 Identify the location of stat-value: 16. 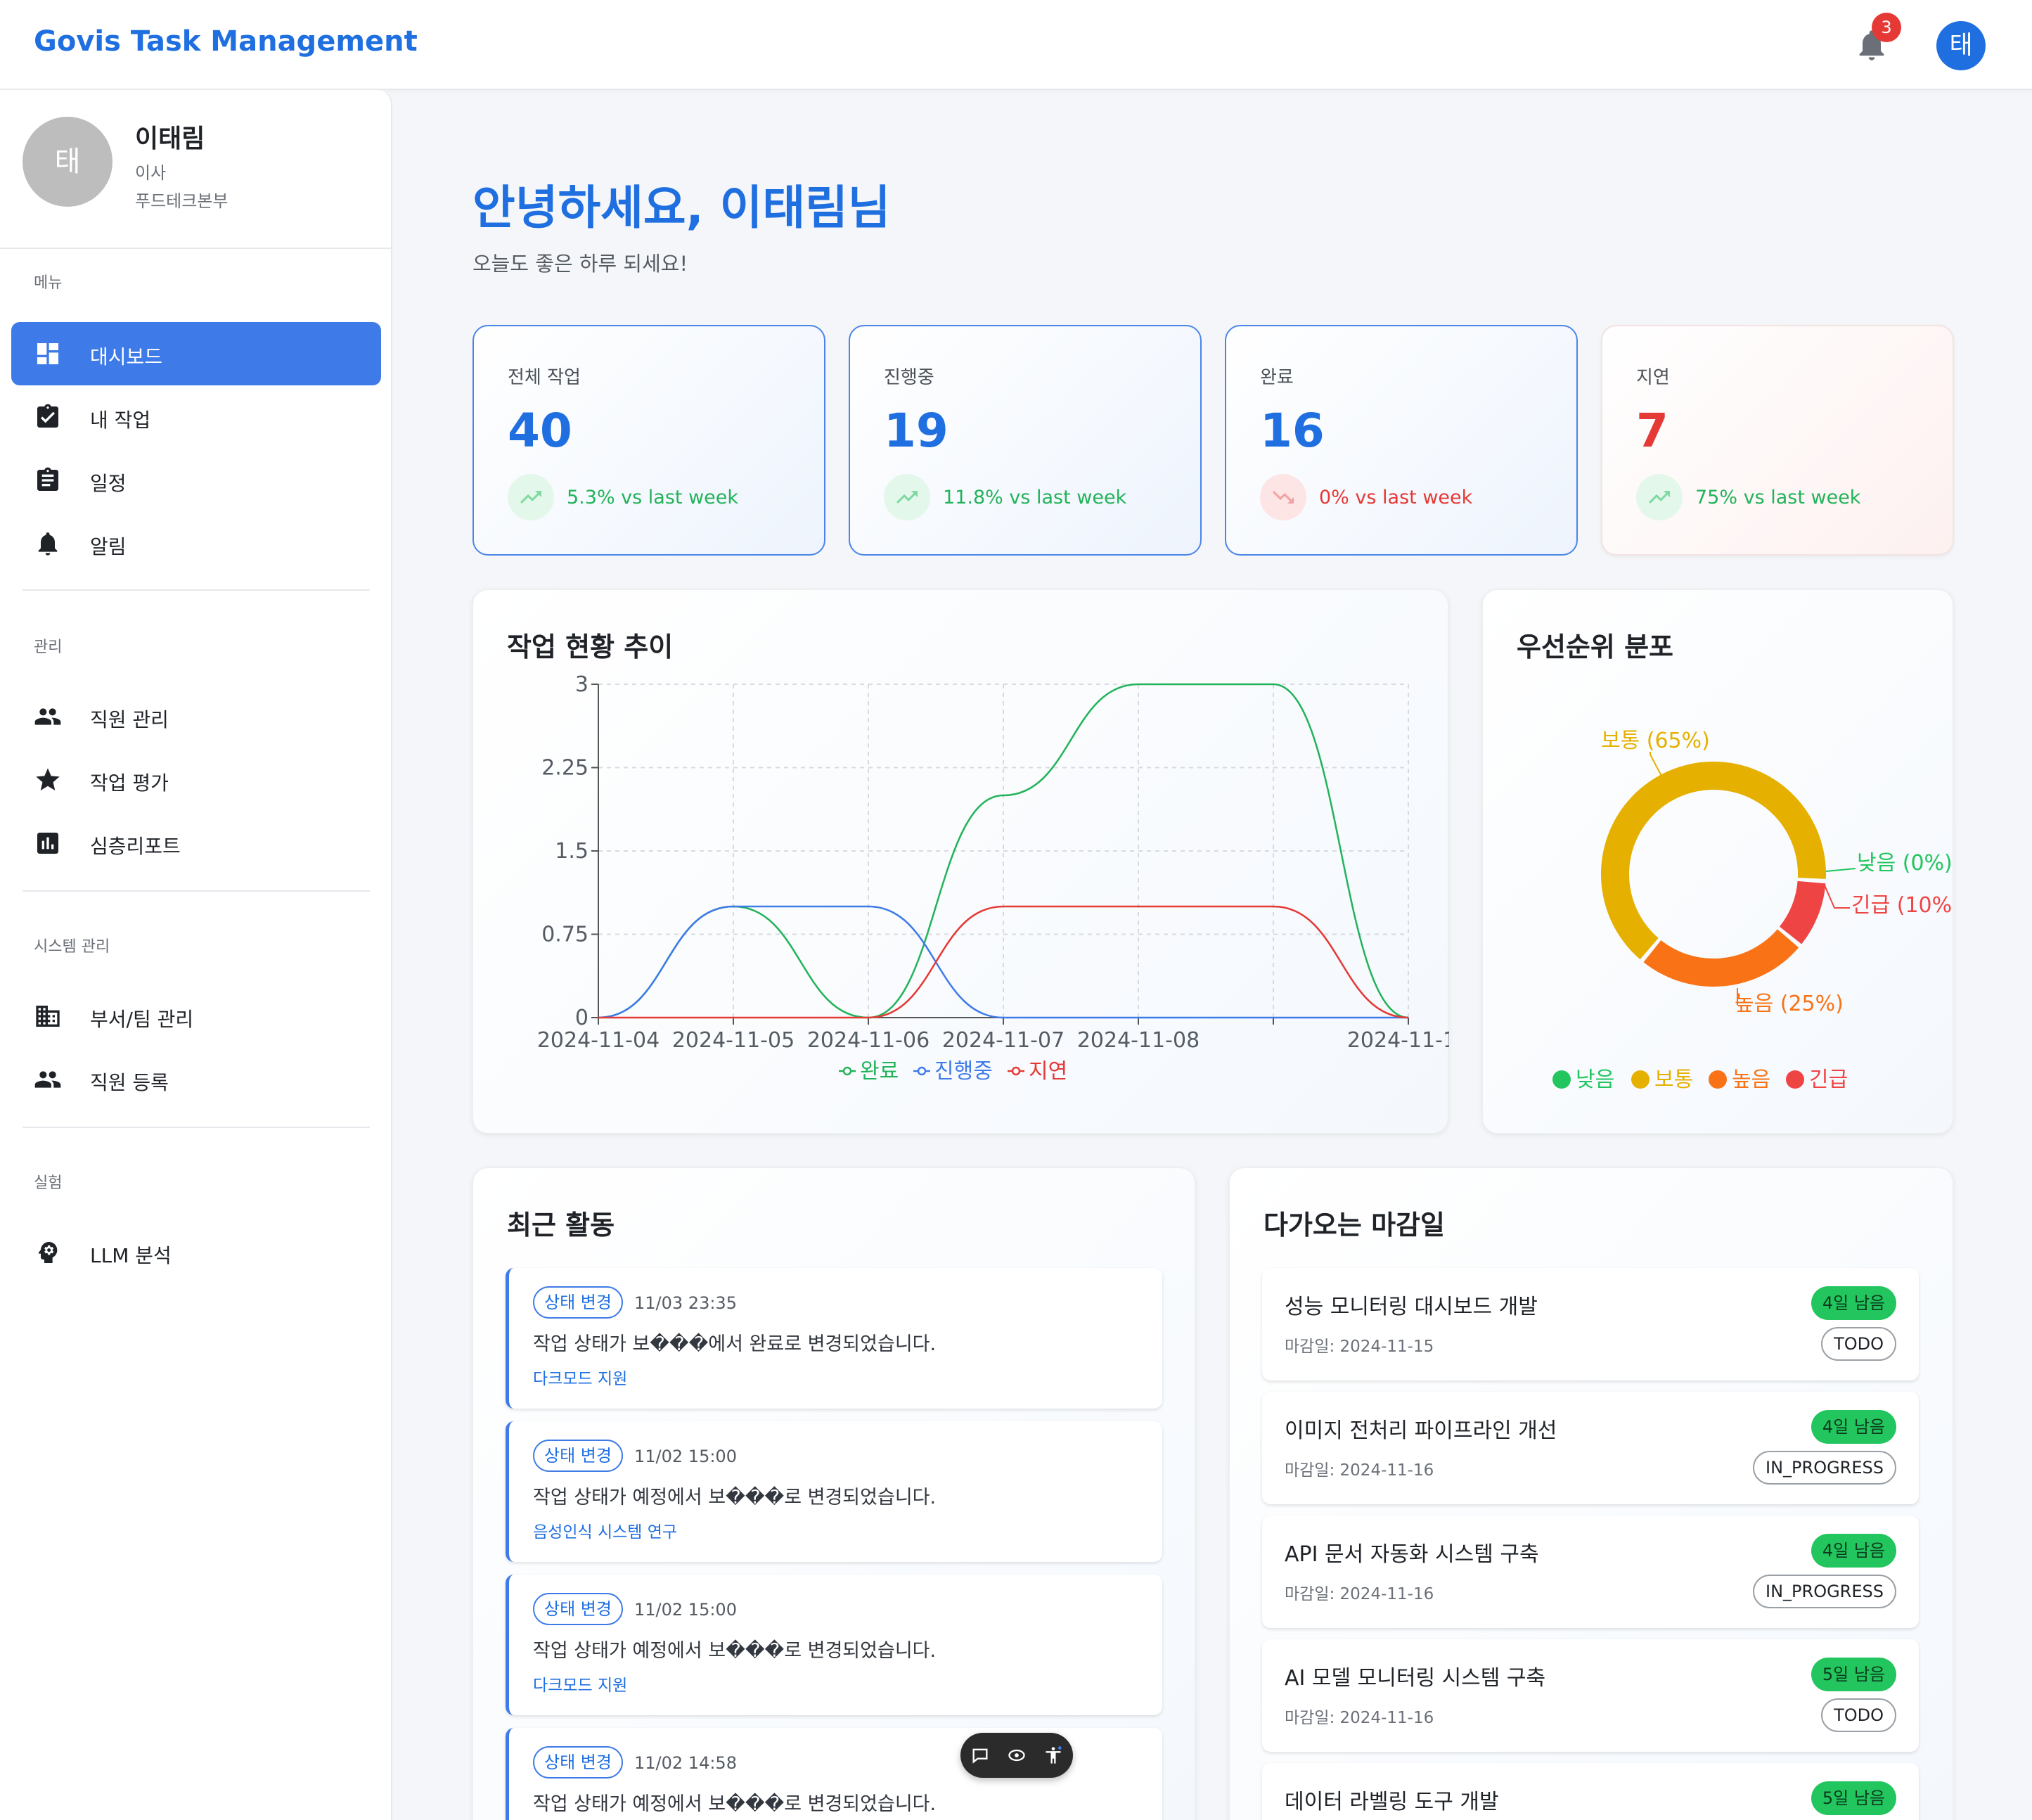
(1292, 431).